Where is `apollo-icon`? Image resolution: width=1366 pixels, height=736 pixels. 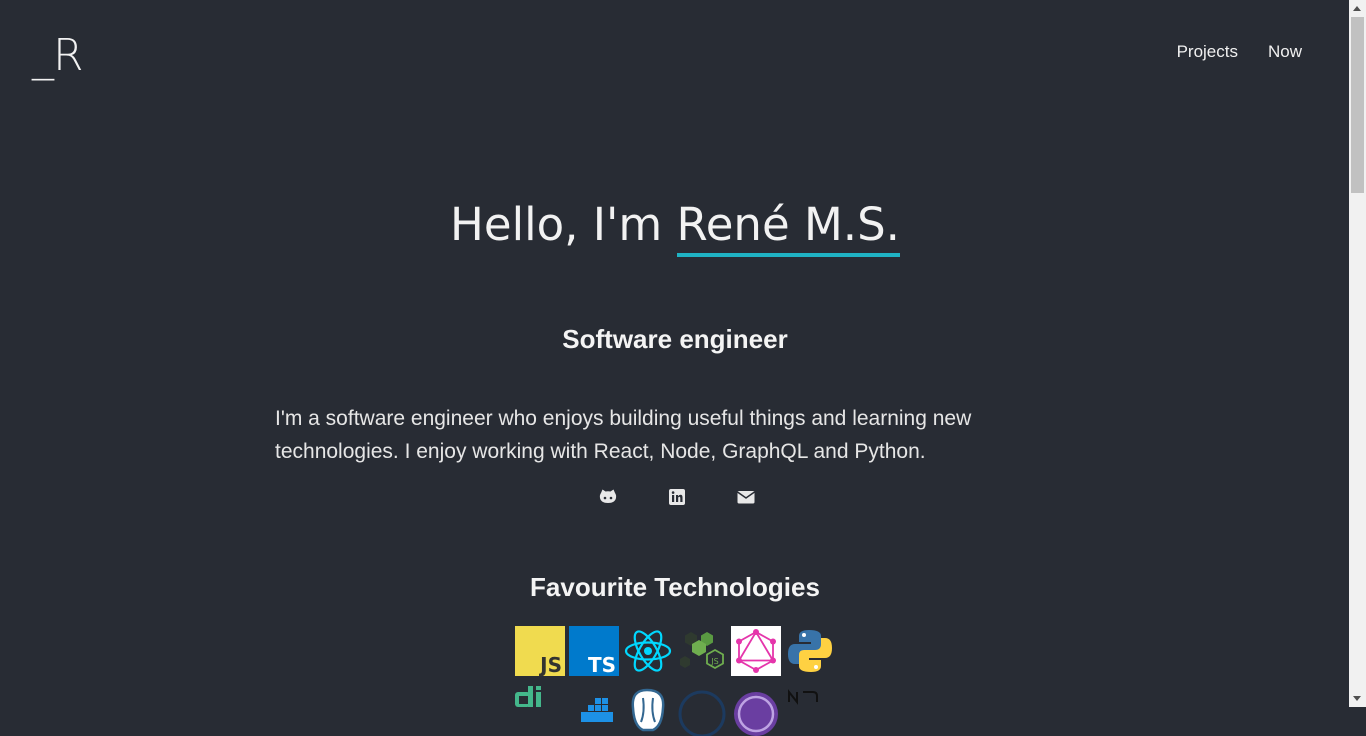 apollo-icon is located at coordinates (756, 711).